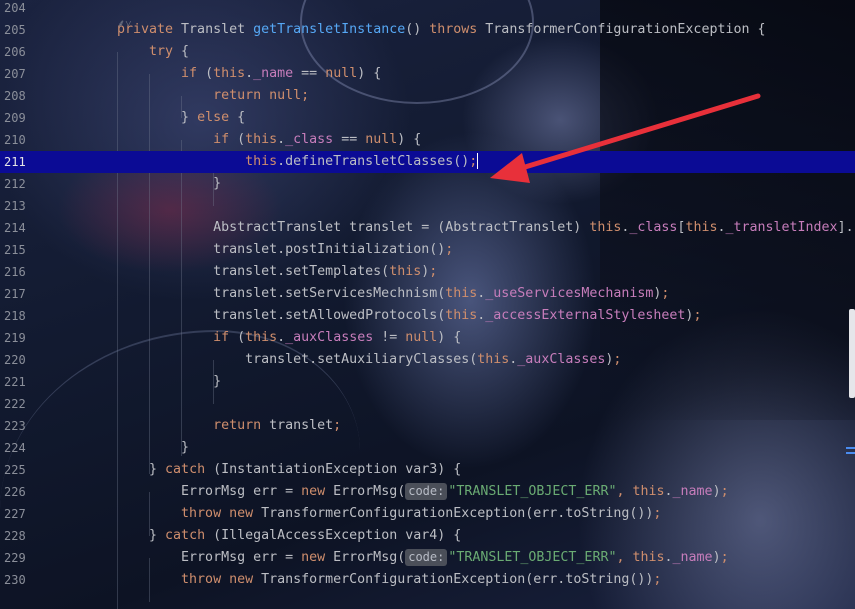 The height and width of the screenshot is (609, 855). I want to click on line-number: 204, so click(24, 9).